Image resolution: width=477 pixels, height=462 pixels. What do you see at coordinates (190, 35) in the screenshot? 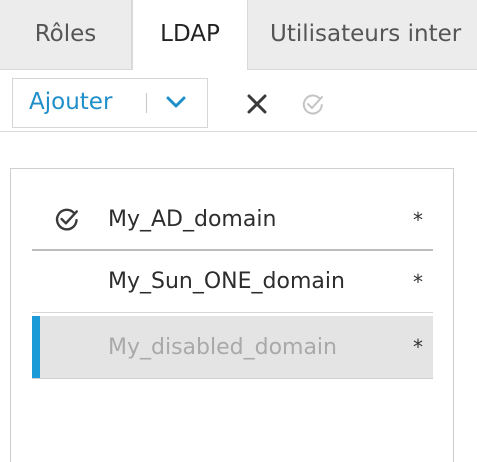
I see `tab-ldap: LDAP` at bounding box center [190, 35].